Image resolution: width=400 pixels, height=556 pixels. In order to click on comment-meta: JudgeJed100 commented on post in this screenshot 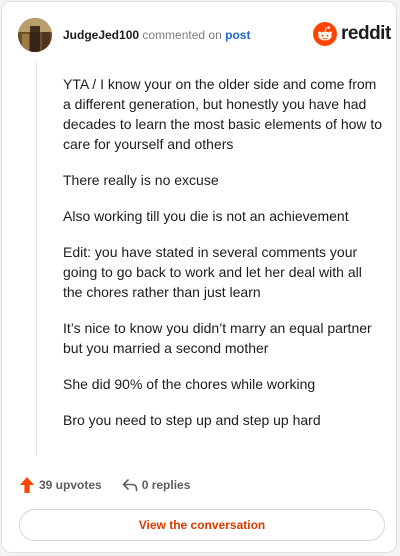, I will do `click(156, 35)`.